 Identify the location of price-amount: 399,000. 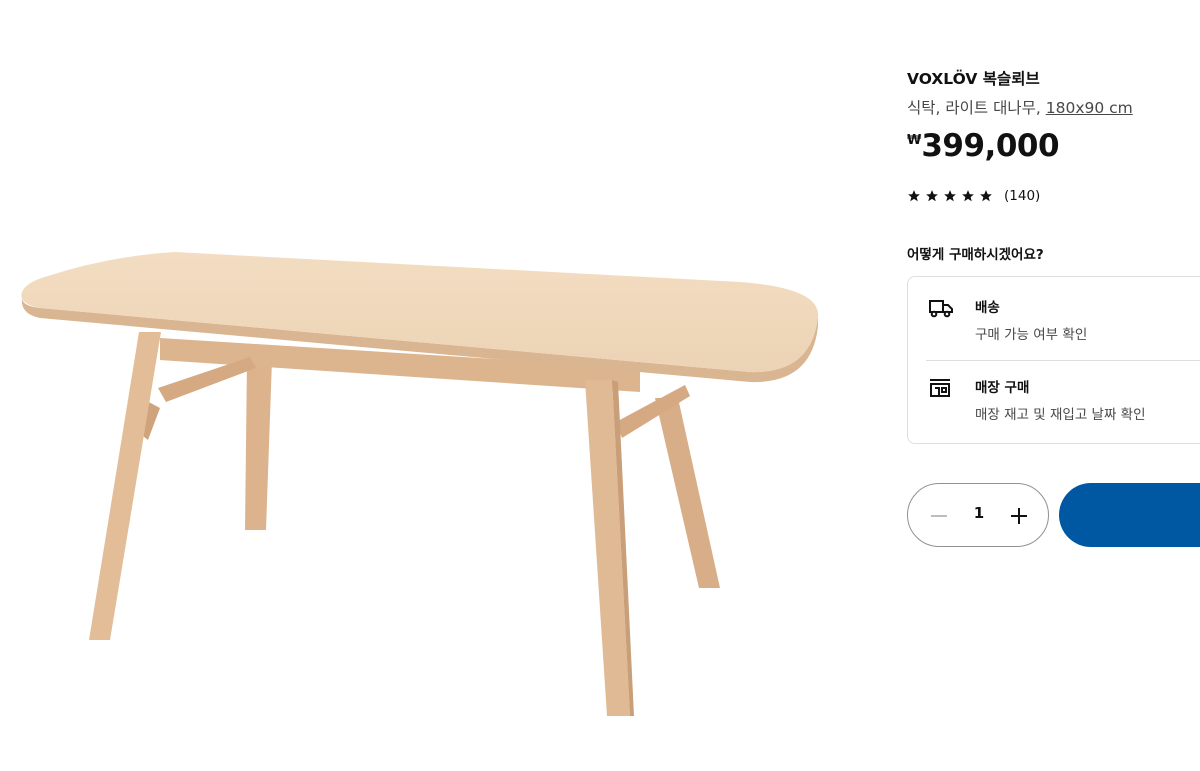
(990, 146).